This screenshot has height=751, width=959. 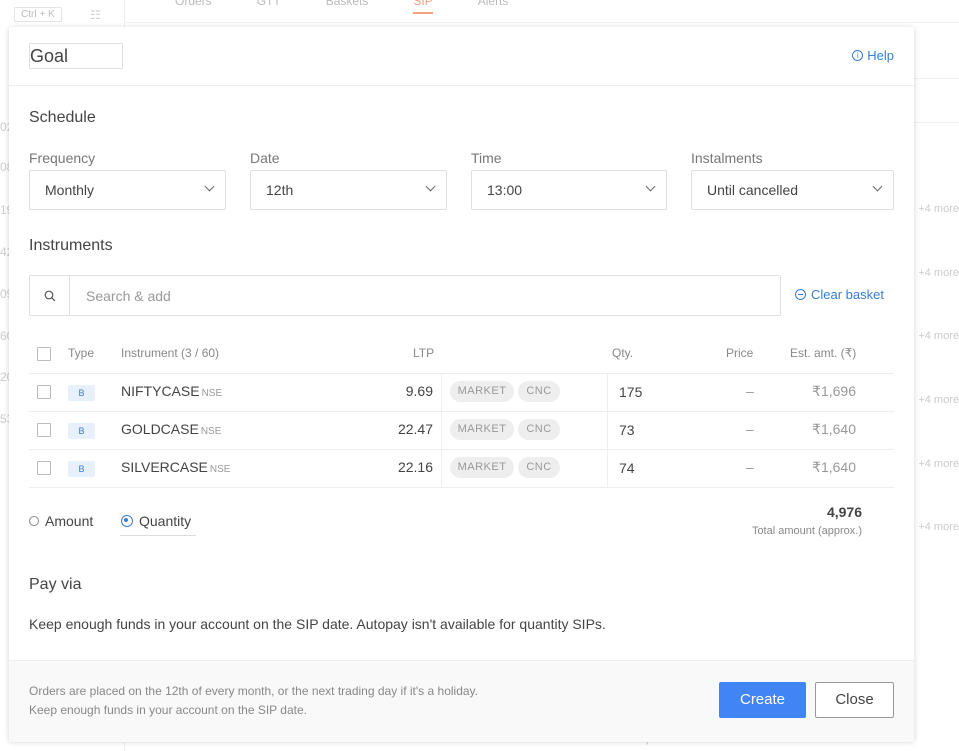 I want to click on close-button: Close, so click(x=854, y=700).